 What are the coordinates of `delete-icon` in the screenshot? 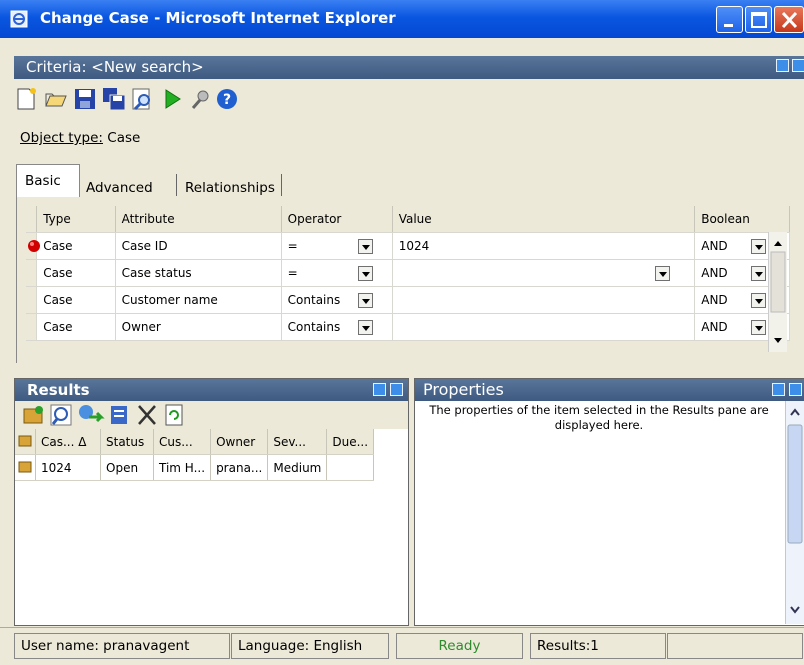 It's located at (148, 415).